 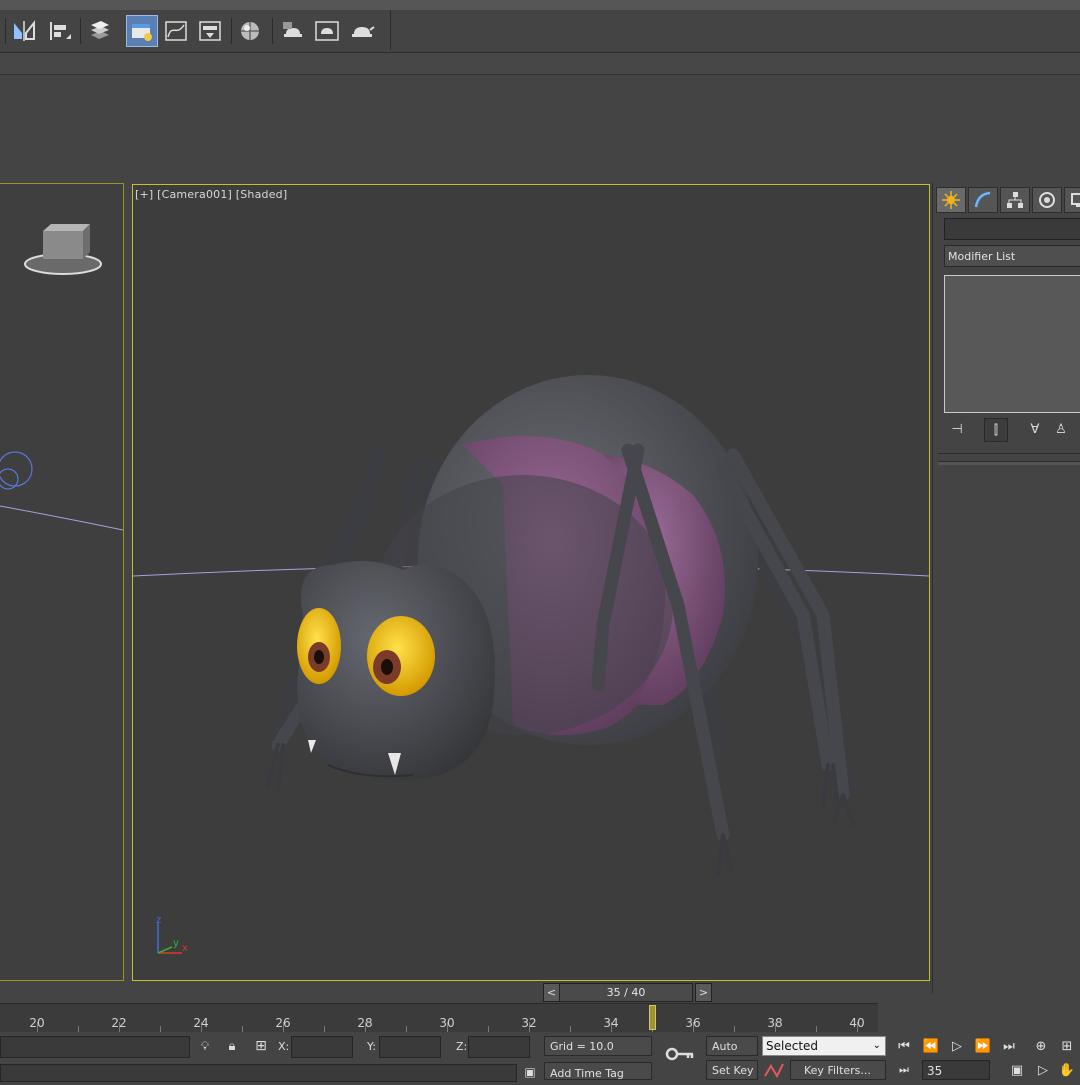 What do you see at coordinates (499, 1047) in the screenshot?
I see `z-coord-field` at bounding box center [499, 1047].